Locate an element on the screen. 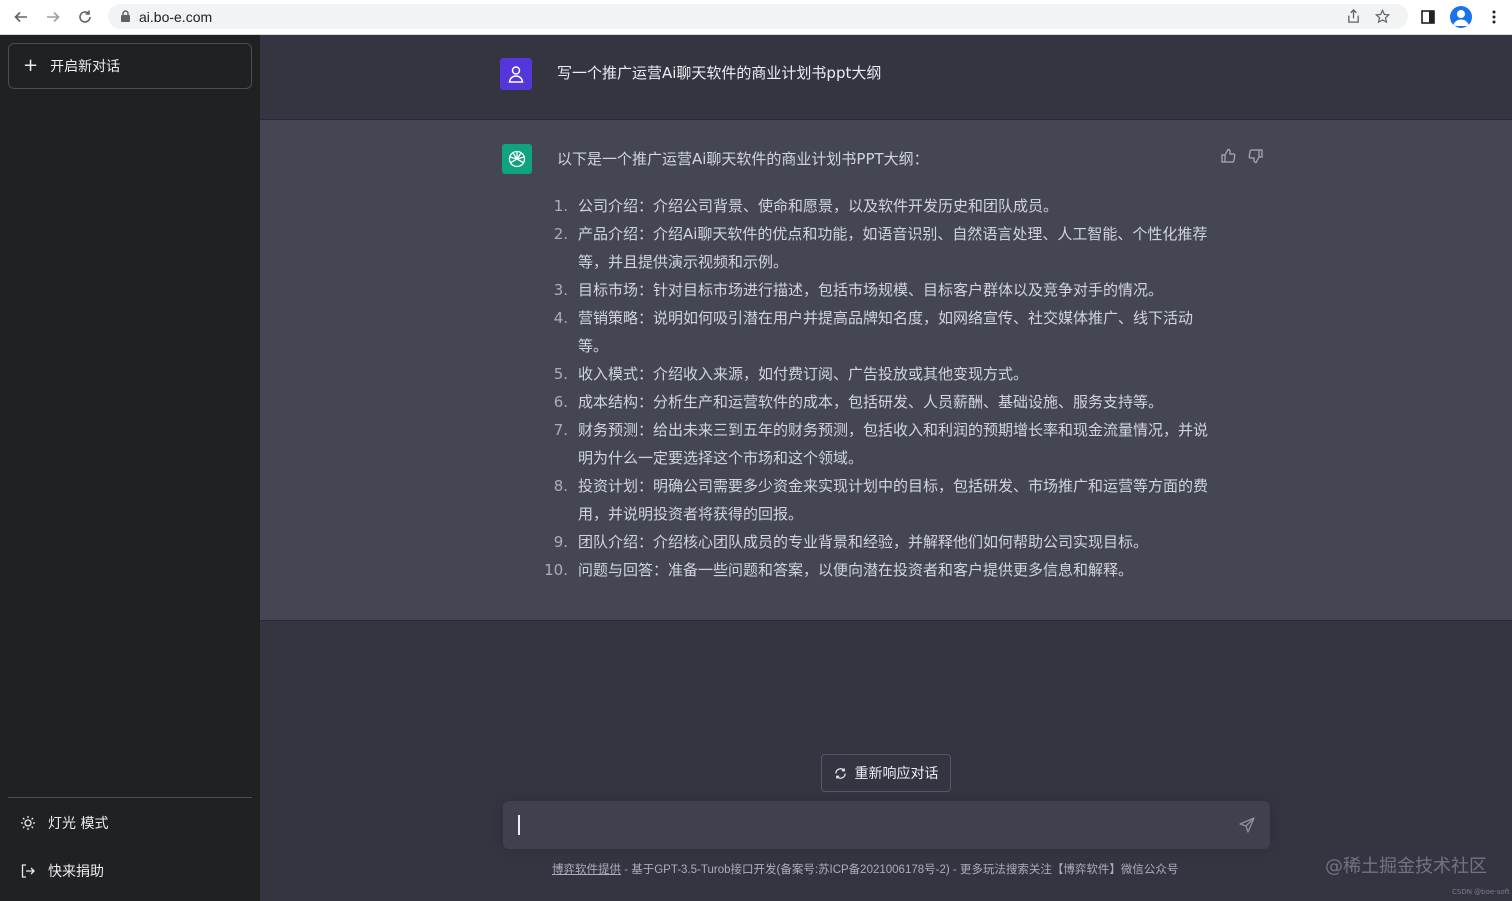 The width and height of the screenshot is (1512, 901). address-bar: ai.bo-e.com is located at coordinates (758, 16).